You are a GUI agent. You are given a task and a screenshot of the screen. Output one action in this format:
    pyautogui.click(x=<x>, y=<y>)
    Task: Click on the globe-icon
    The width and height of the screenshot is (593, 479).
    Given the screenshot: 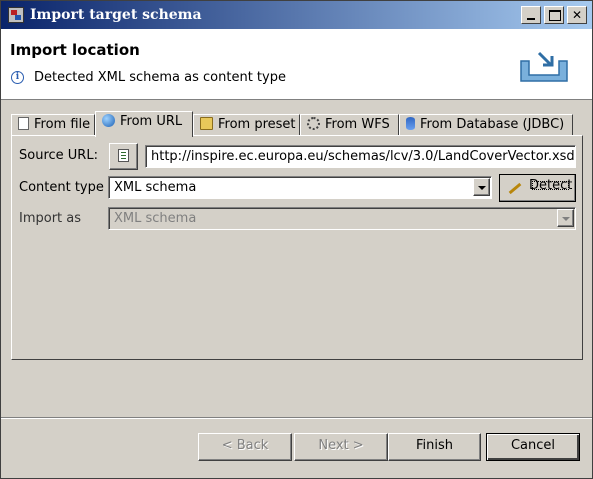 What is the action you would take?
    pyautogui.click(x=108, y=120)
    